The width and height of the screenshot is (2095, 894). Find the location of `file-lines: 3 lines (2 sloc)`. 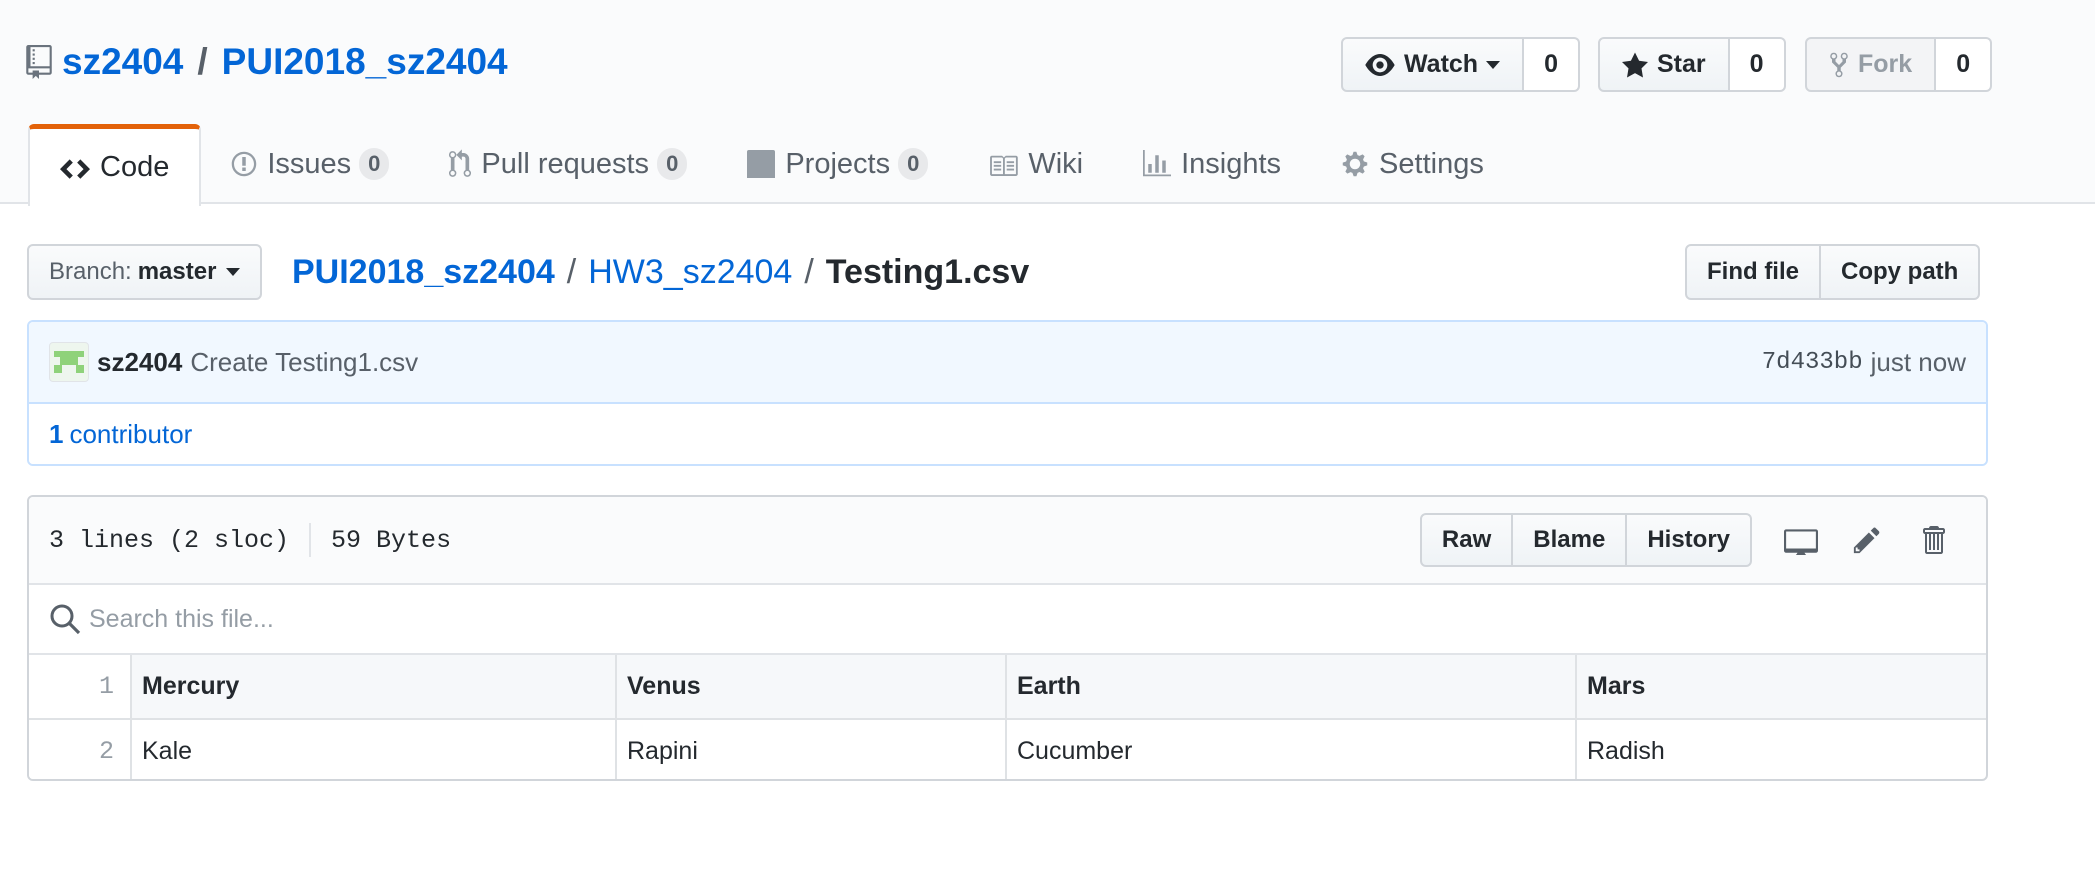

file-lines: 3 lines (2 sloc) is located at coordinates (169, 540).